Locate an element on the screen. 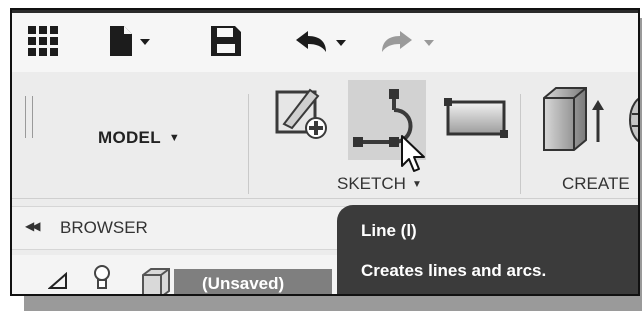  extrude-tool-button is located at coordinates (575, 118).